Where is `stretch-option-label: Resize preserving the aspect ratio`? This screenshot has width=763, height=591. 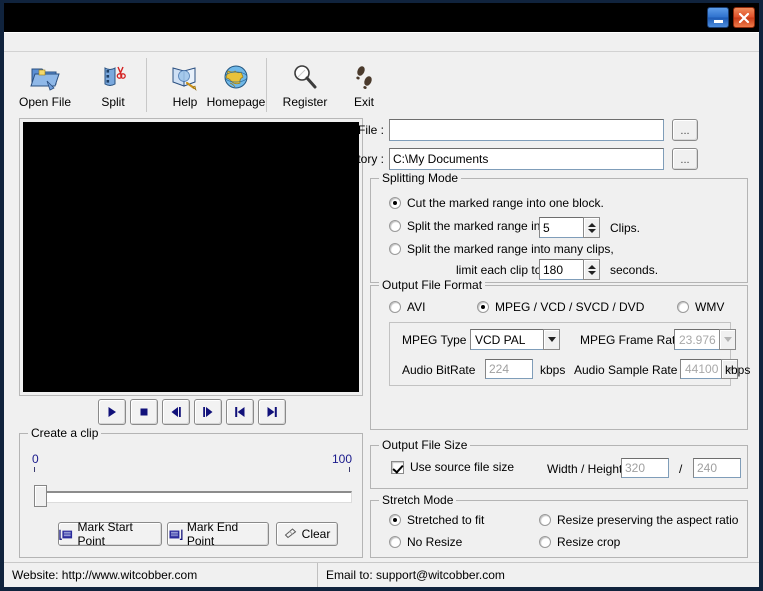 stretch-option-label: Resize preserving the aspect ratio is located at coordinates (648, 520).